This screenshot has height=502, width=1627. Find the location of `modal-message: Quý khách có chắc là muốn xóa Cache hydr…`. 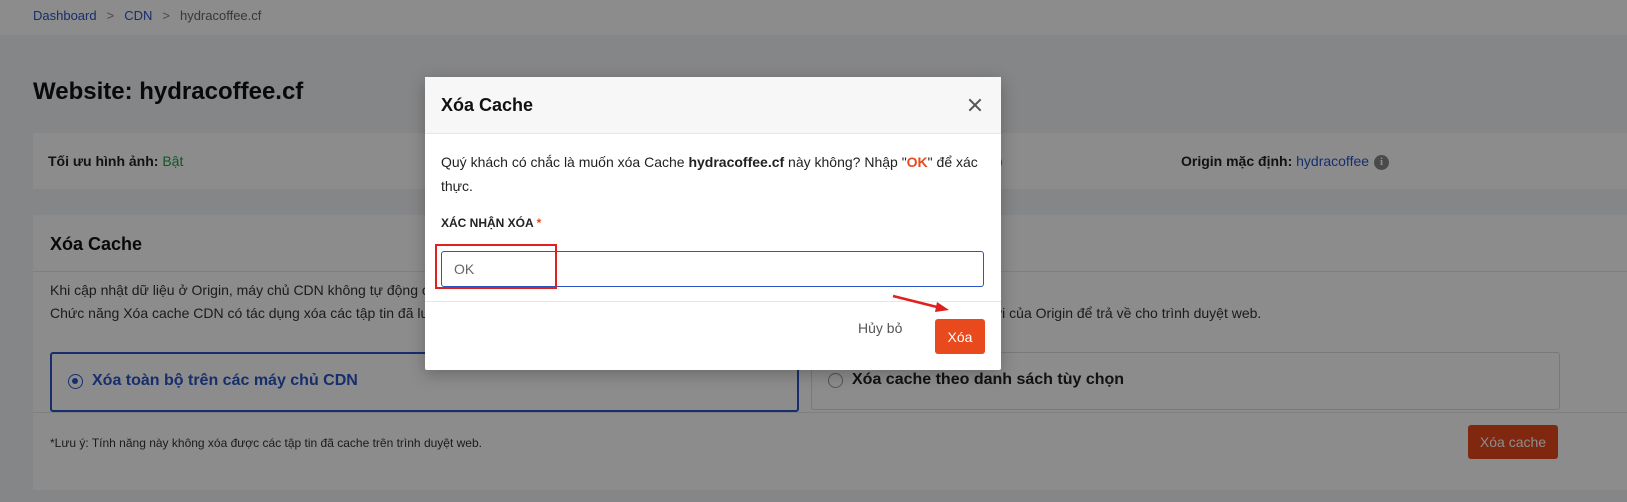

modal-message: Quý khách có chắc là muốn xóa Cache hydr… is located at coordinates (711, 174).